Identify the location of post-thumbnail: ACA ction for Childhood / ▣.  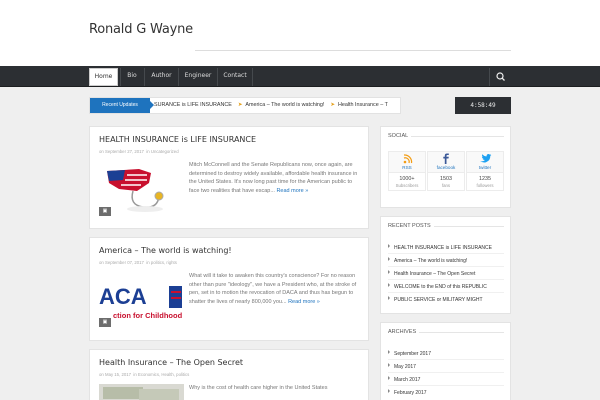
(141, 299).